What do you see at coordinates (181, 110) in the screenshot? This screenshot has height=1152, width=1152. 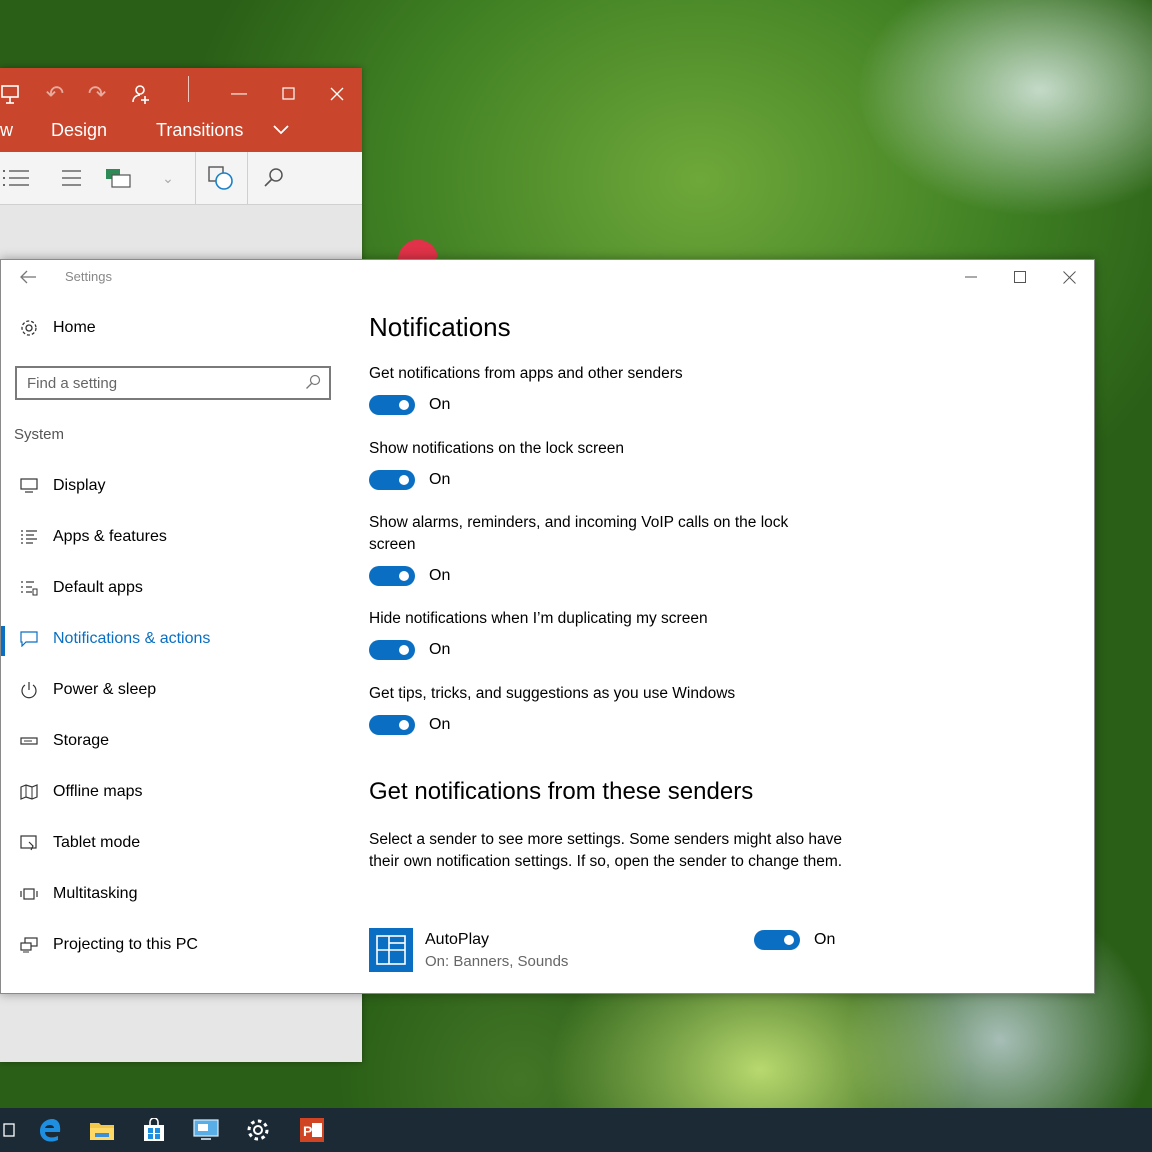 I see `powerpoint-title-bar: ↶ ↷ — w Design Transitions` at bounding box center [181, 110].